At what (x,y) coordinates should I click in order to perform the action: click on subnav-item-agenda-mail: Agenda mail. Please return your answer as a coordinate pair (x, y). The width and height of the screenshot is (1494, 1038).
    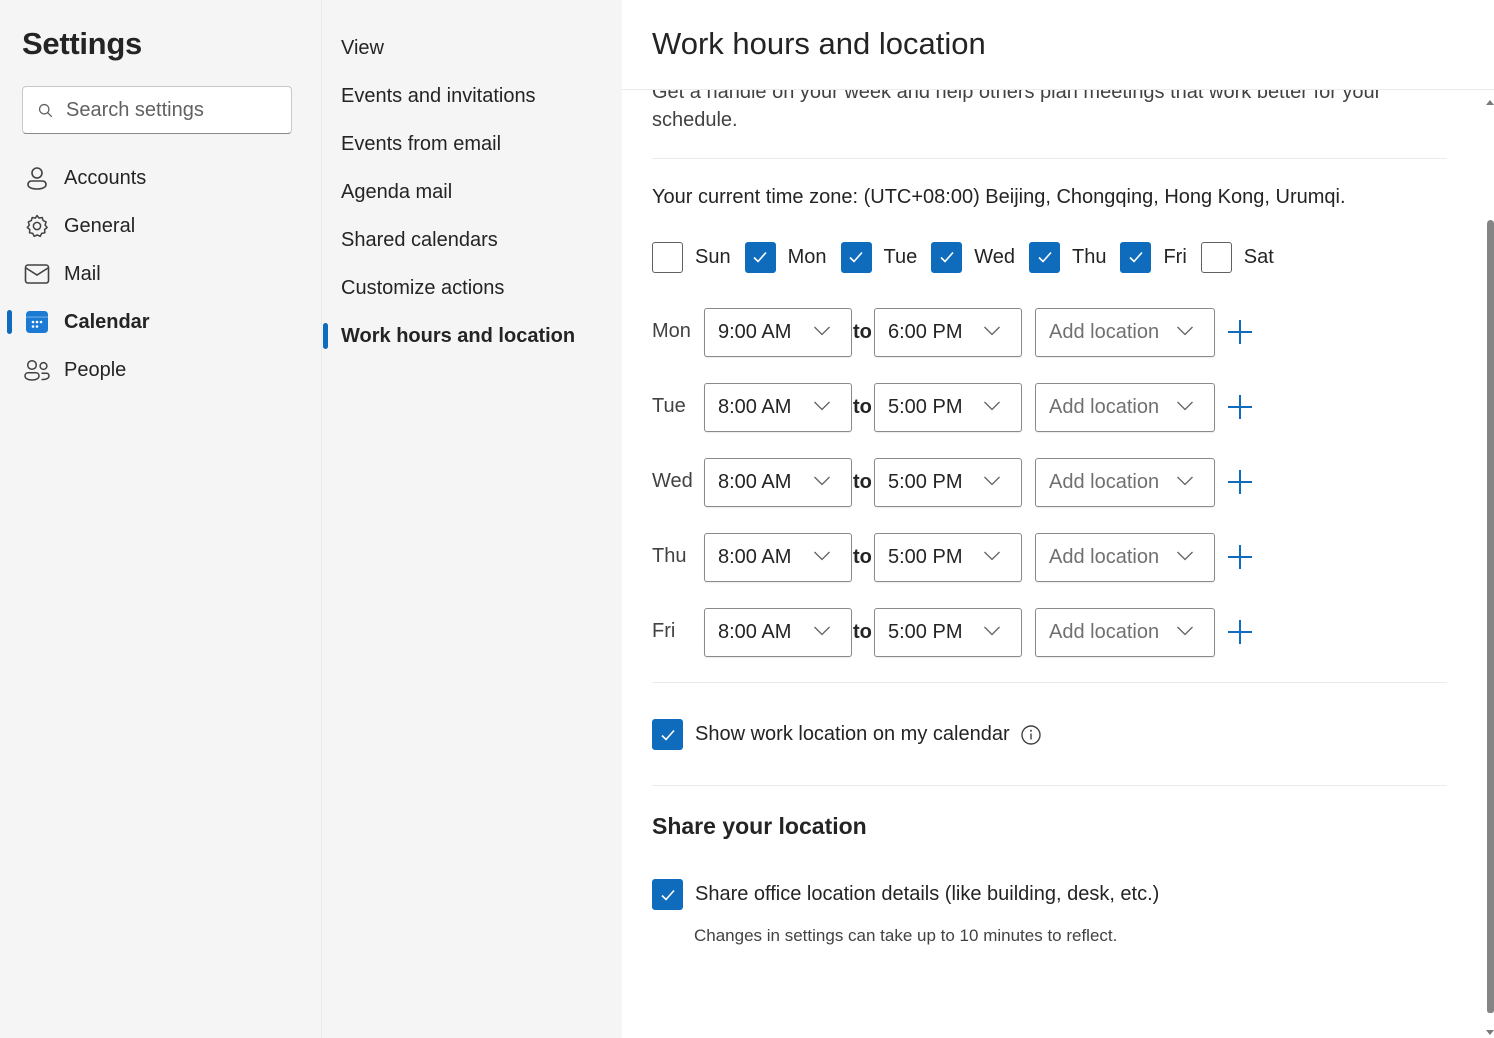
    Looking at the image, I should click on (472, 192).